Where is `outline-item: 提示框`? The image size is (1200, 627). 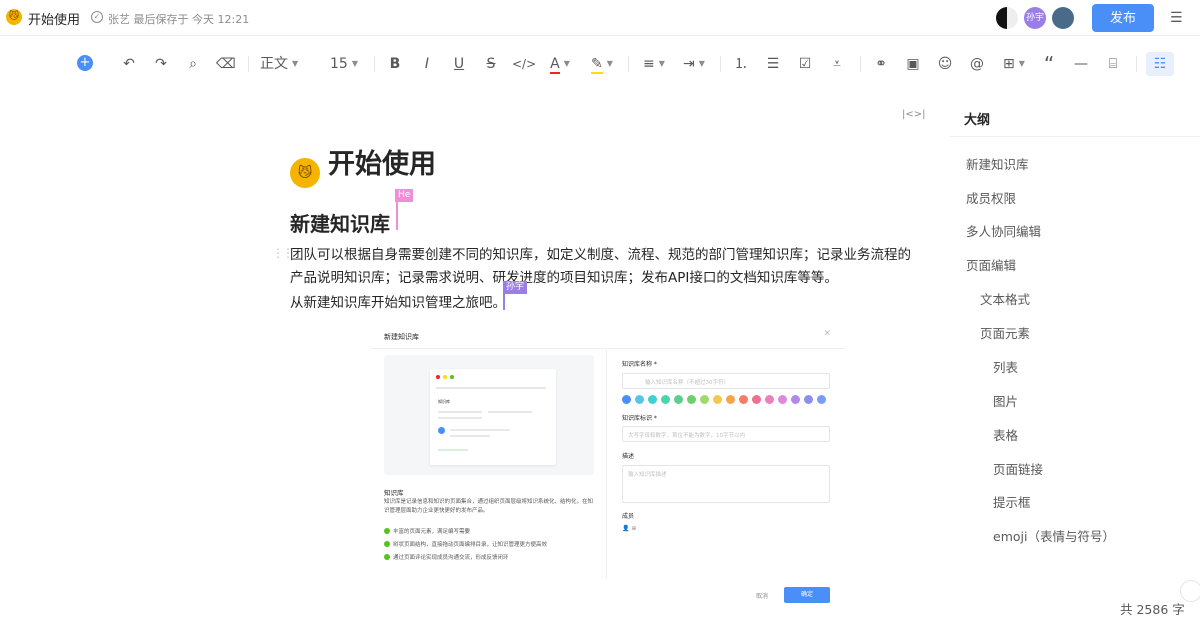 outline-item: 提示框 is located at coordinates (1012, 501).